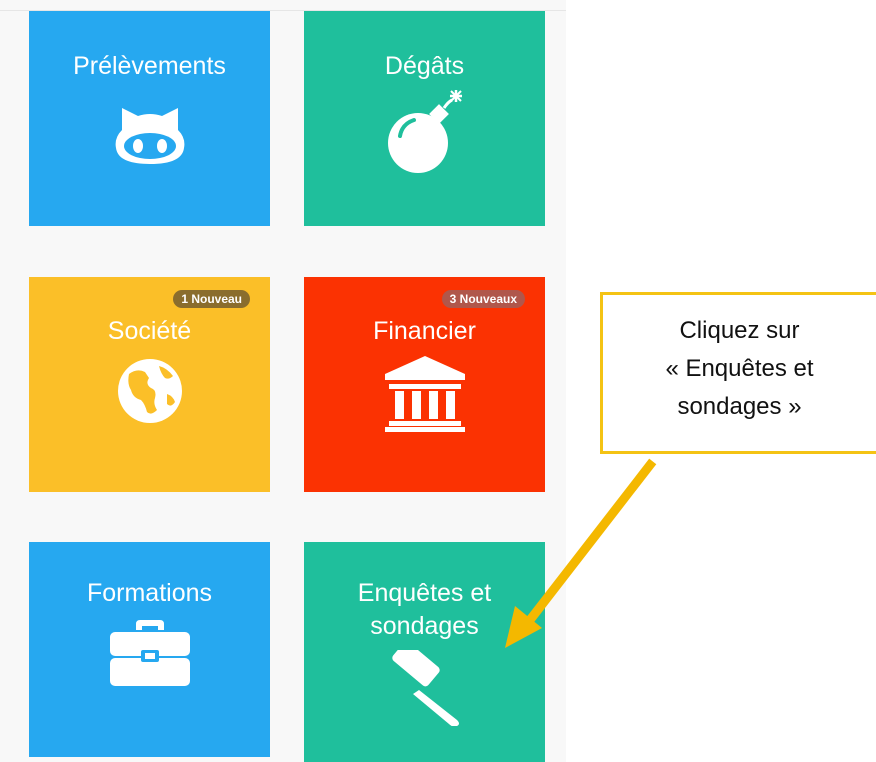 The width and height of the screenshot is (876, 762). Describe the element at coordinates (211, 299) in the screenshot. I see `new-badge: 1 Nouveau` at that location.